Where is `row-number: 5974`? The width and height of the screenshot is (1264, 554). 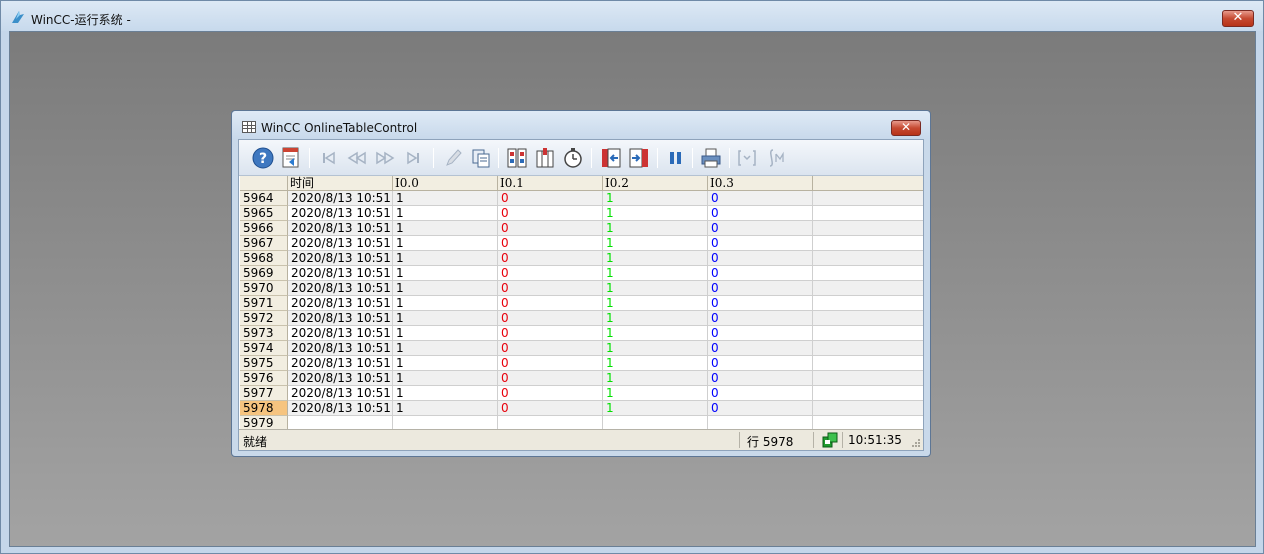
row-number: 5974 is located at coordinates (264, 348).